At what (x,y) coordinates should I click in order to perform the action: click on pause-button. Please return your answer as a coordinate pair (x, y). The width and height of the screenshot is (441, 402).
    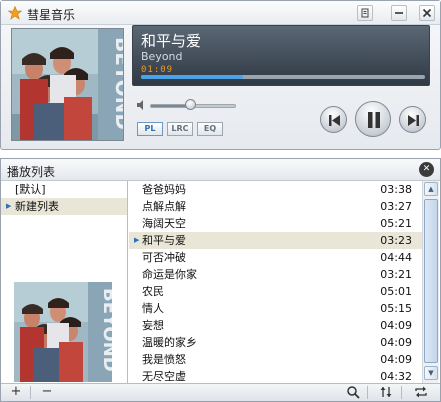
    Looking at the image, I should click on (373, 119).